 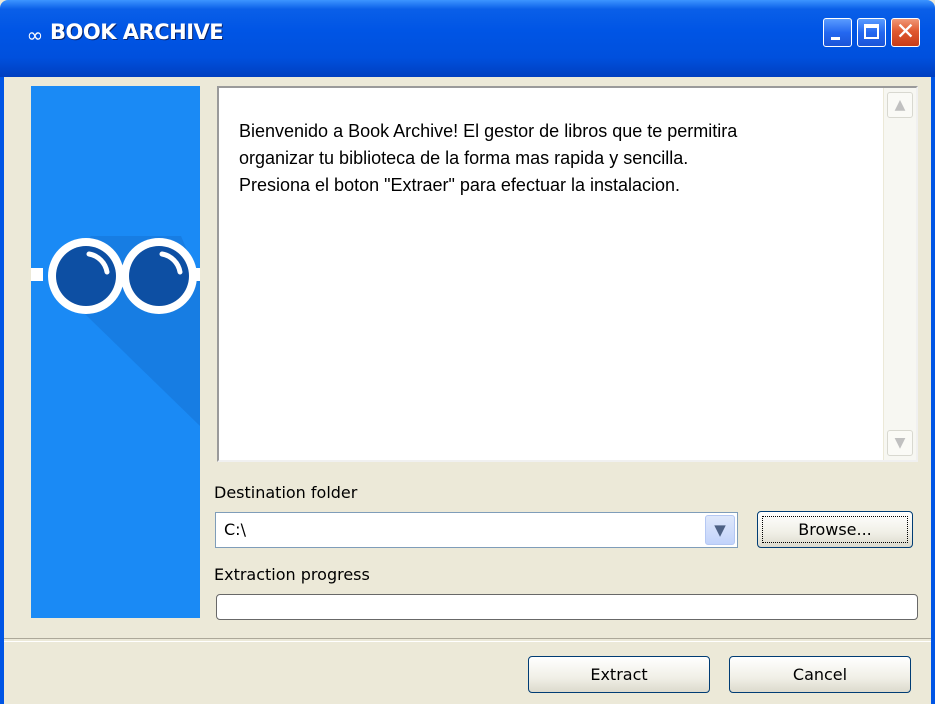 I want to click on maximize-icon, so click(x=871, y=31).